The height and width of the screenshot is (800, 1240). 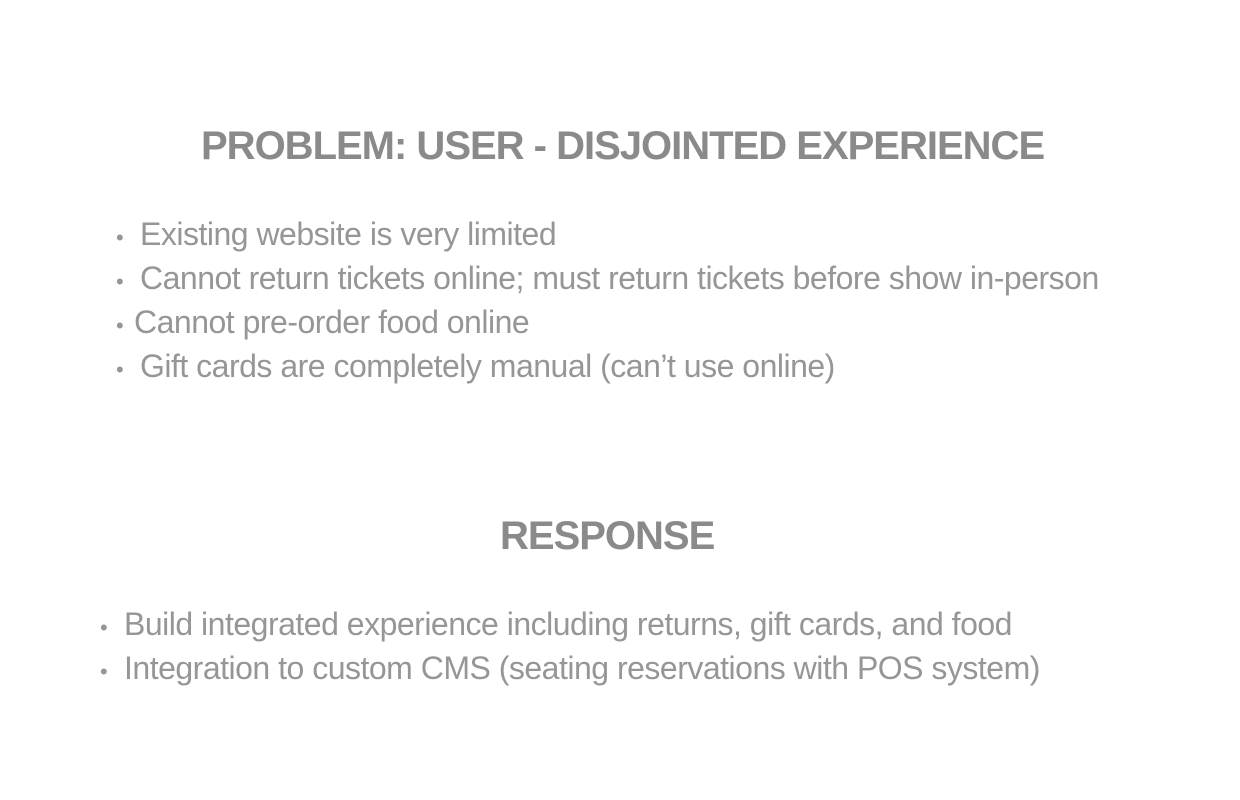 What do you see at coordinates (623, 146) in the screenshot?
I see `problem-heading: PROBLEM: USER - DISJOINTED EXPERIENCE` at bounding box center [623, 146].